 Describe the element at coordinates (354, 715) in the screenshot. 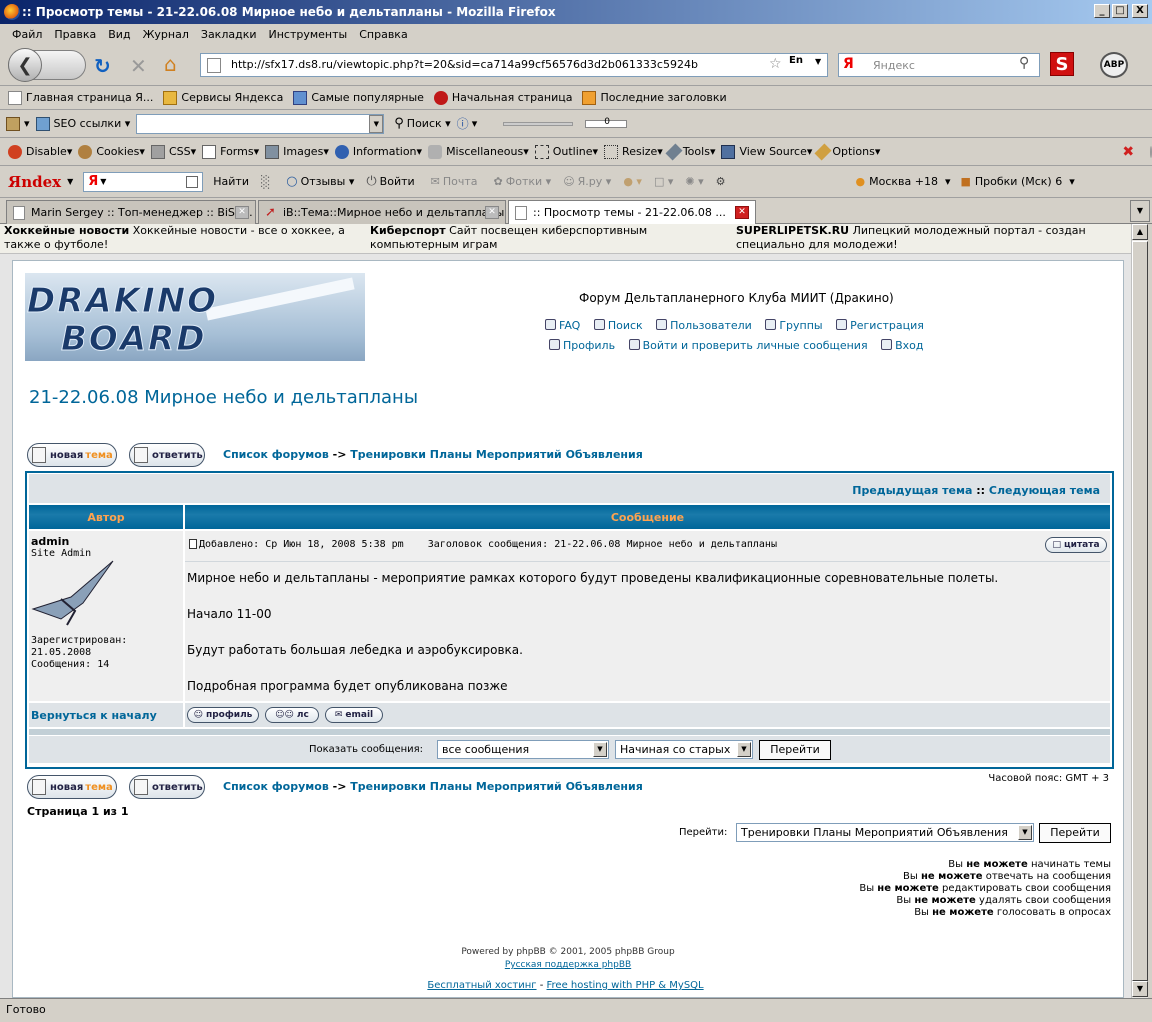

I see `email-button: ✉ email` at that location.